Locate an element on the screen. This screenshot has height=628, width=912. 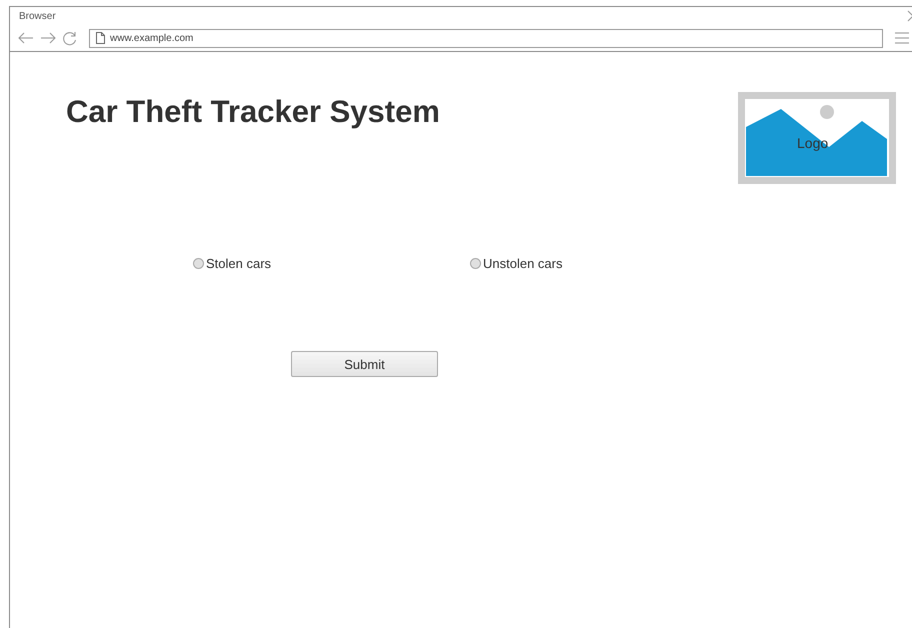
submit-button: Submit is located at coordinates (364, 364).